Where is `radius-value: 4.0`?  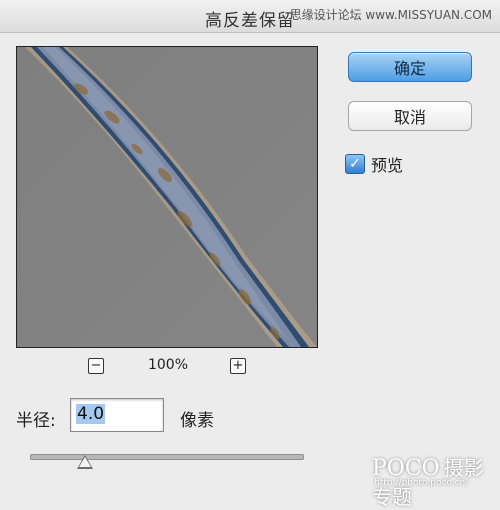 radius-value: 4.0 is located at coordinates (91, 414).